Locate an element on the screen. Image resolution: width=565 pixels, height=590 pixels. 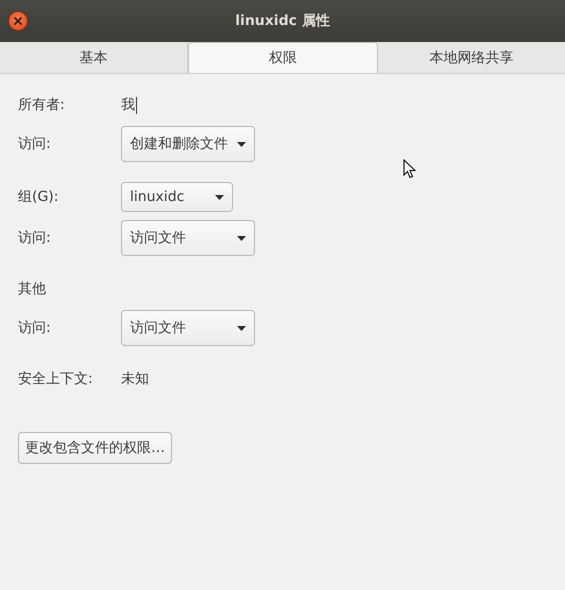
close-icon is located at coordinates (18, 21).